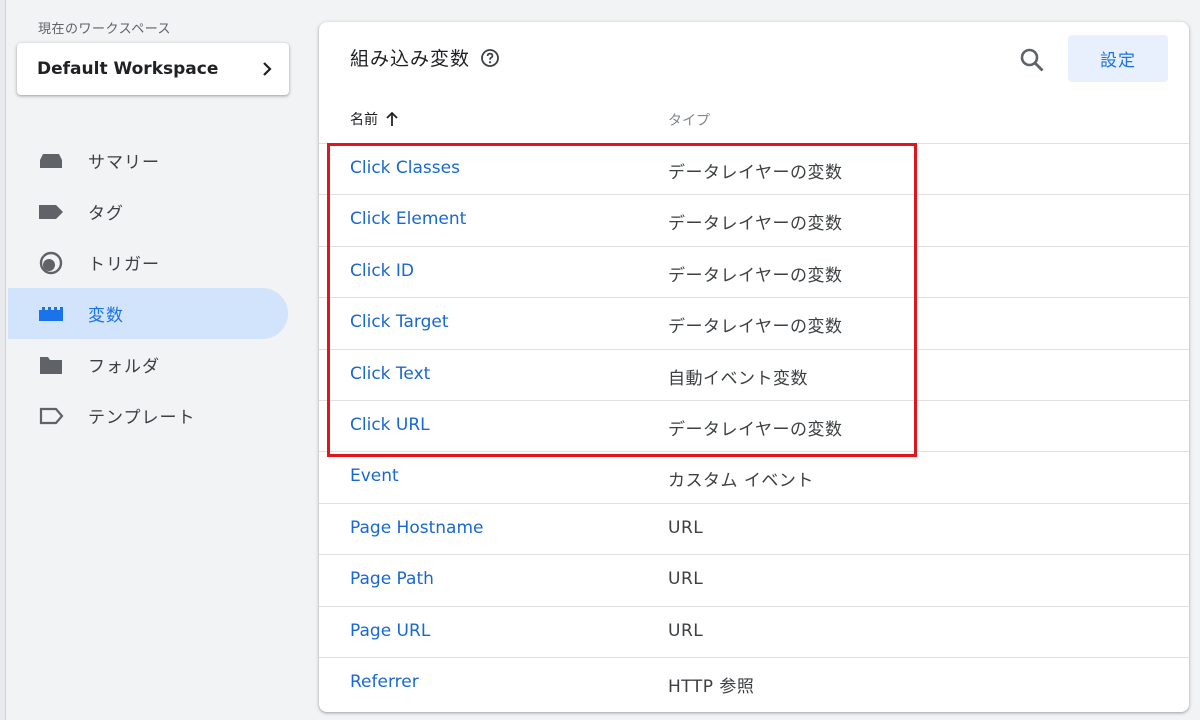 The height and width of the screenshot is (720, 1200). What do you see at coordinates (384, 682) in the screenshot?
I see `variable-name-link: Referrer` at bounding box center [384, 682].